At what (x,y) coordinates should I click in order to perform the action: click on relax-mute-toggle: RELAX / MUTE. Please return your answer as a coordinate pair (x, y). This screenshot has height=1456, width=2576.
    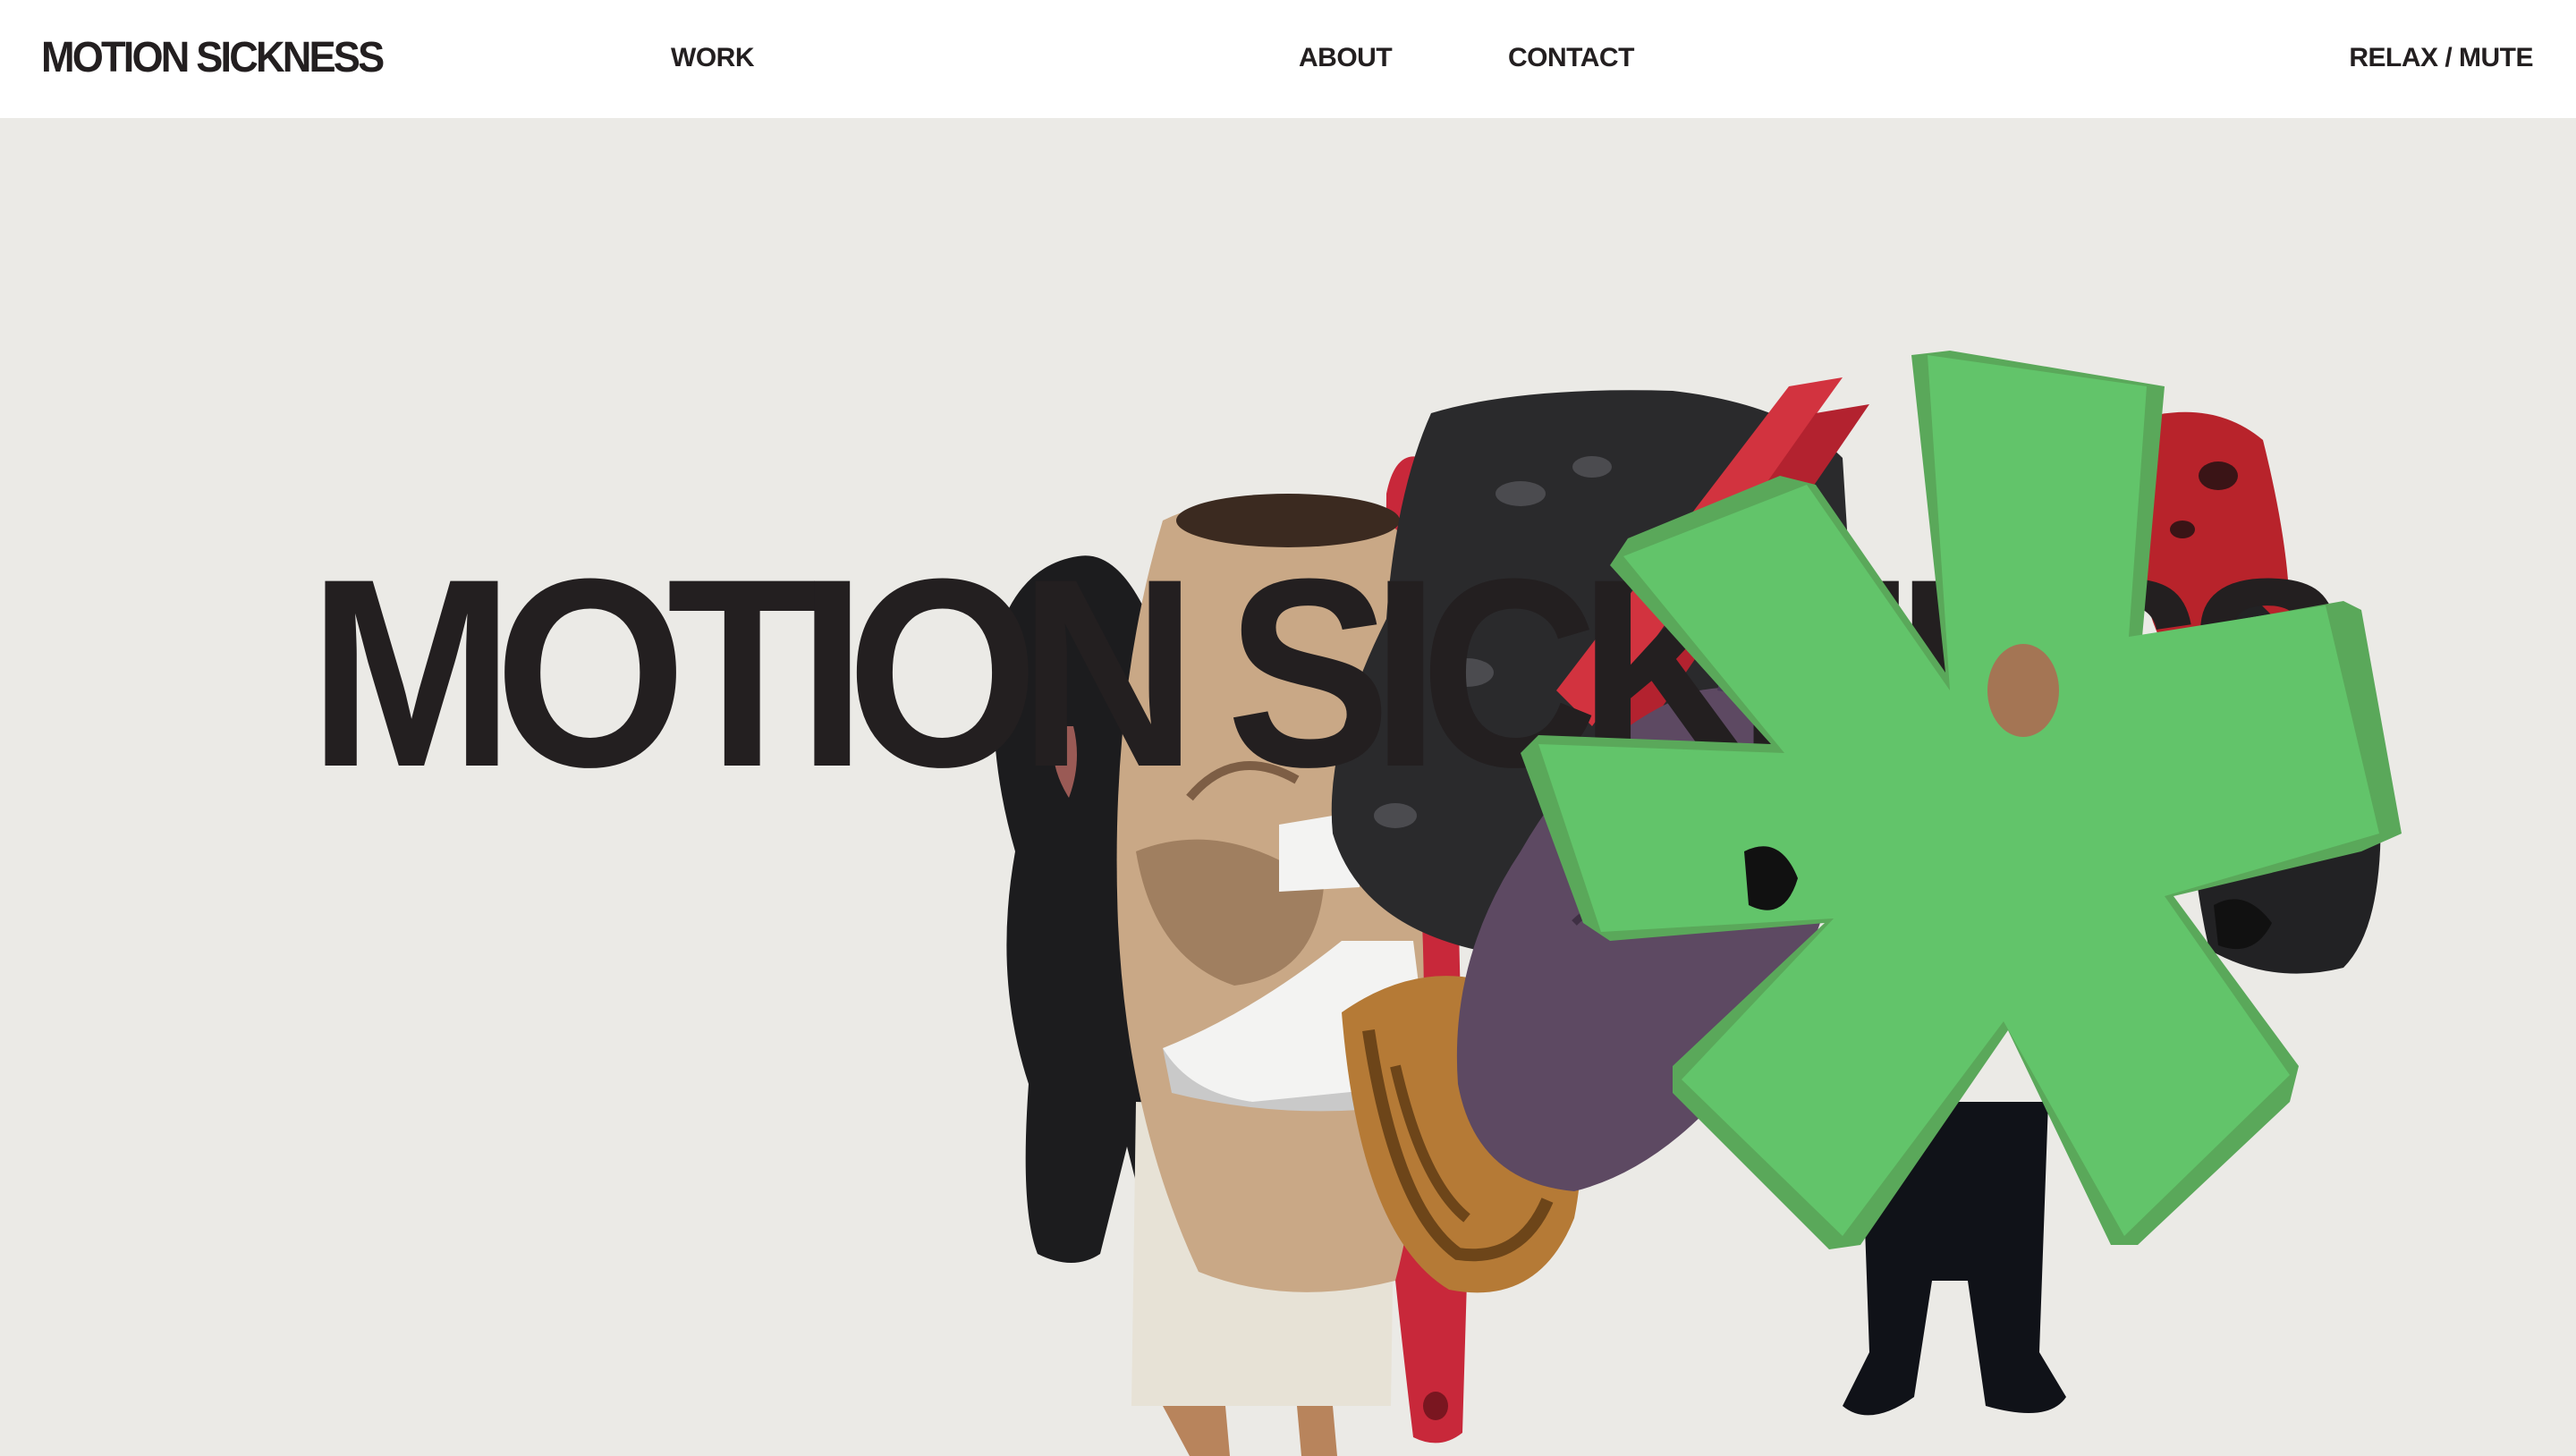
    Looking at the image, I should click on (2441, 58).